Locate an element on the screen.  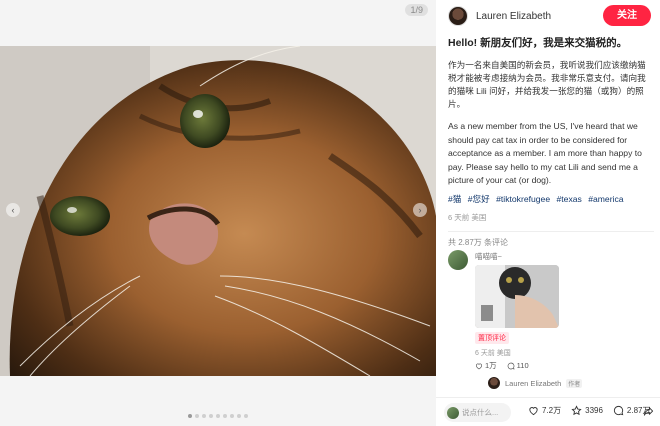
reply-avatar is located at coordinates (494, 383).